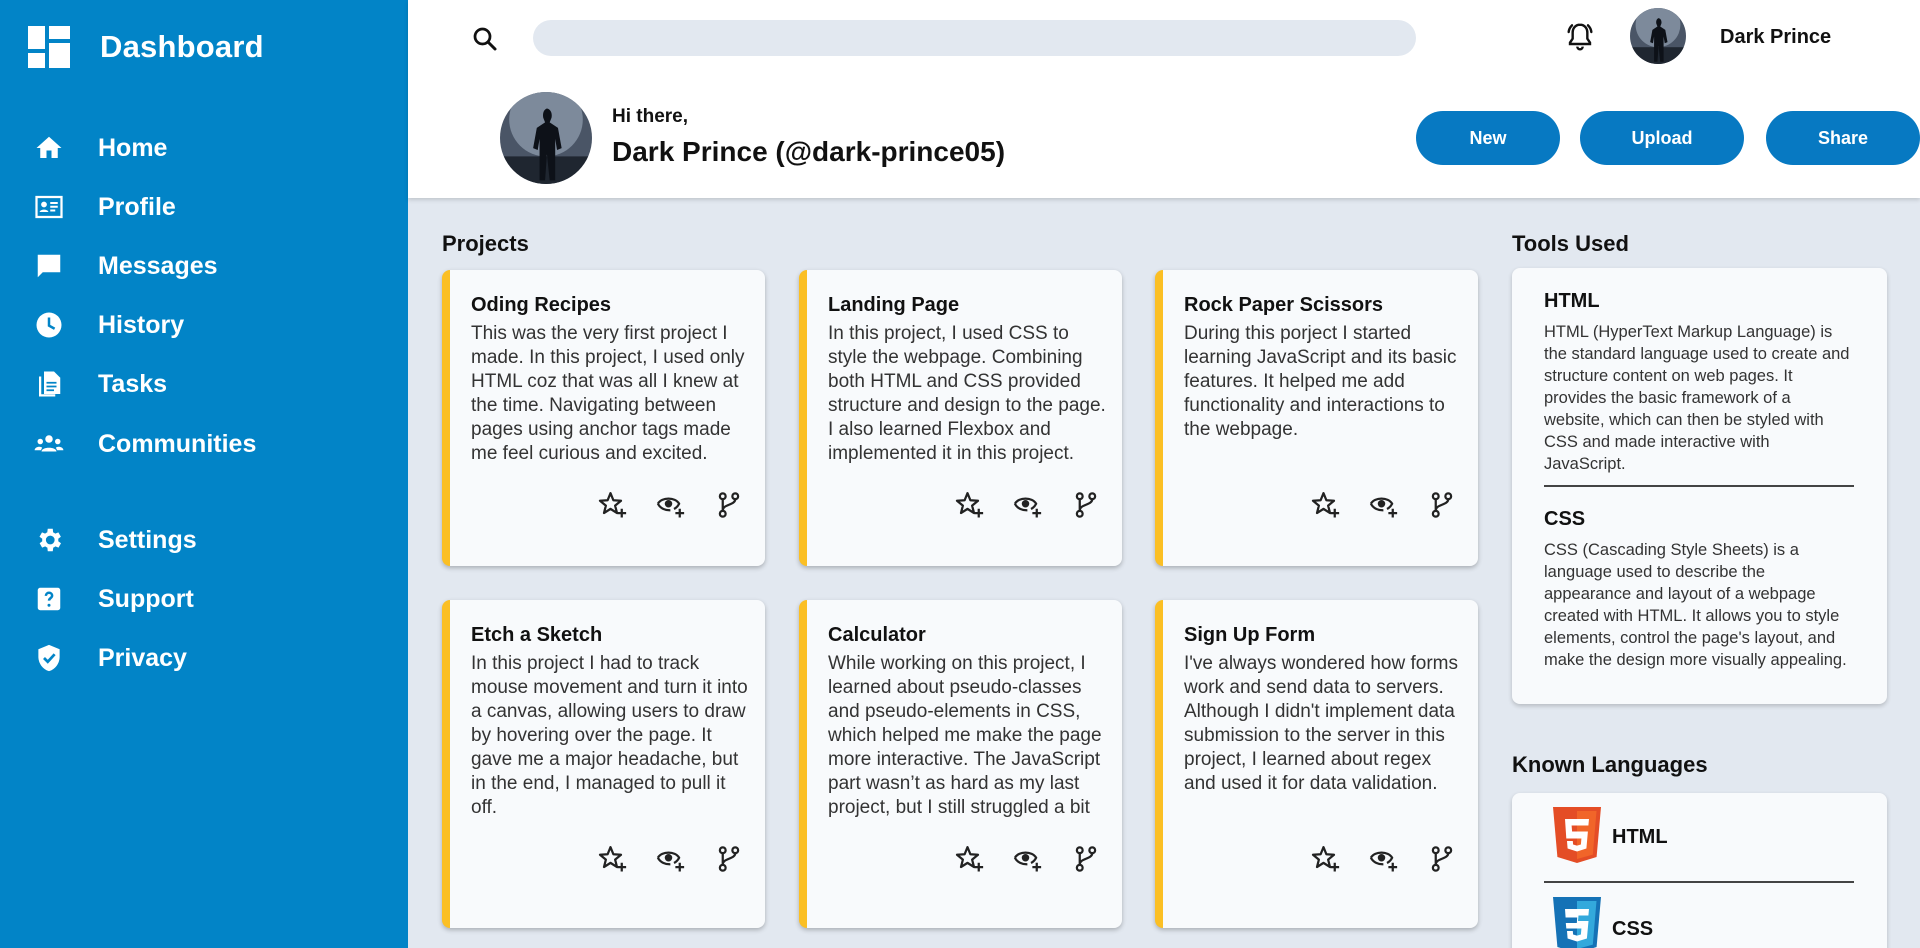 The image size is (1920, 948). I want to click on language-name: HTML, so click(1640, 837).